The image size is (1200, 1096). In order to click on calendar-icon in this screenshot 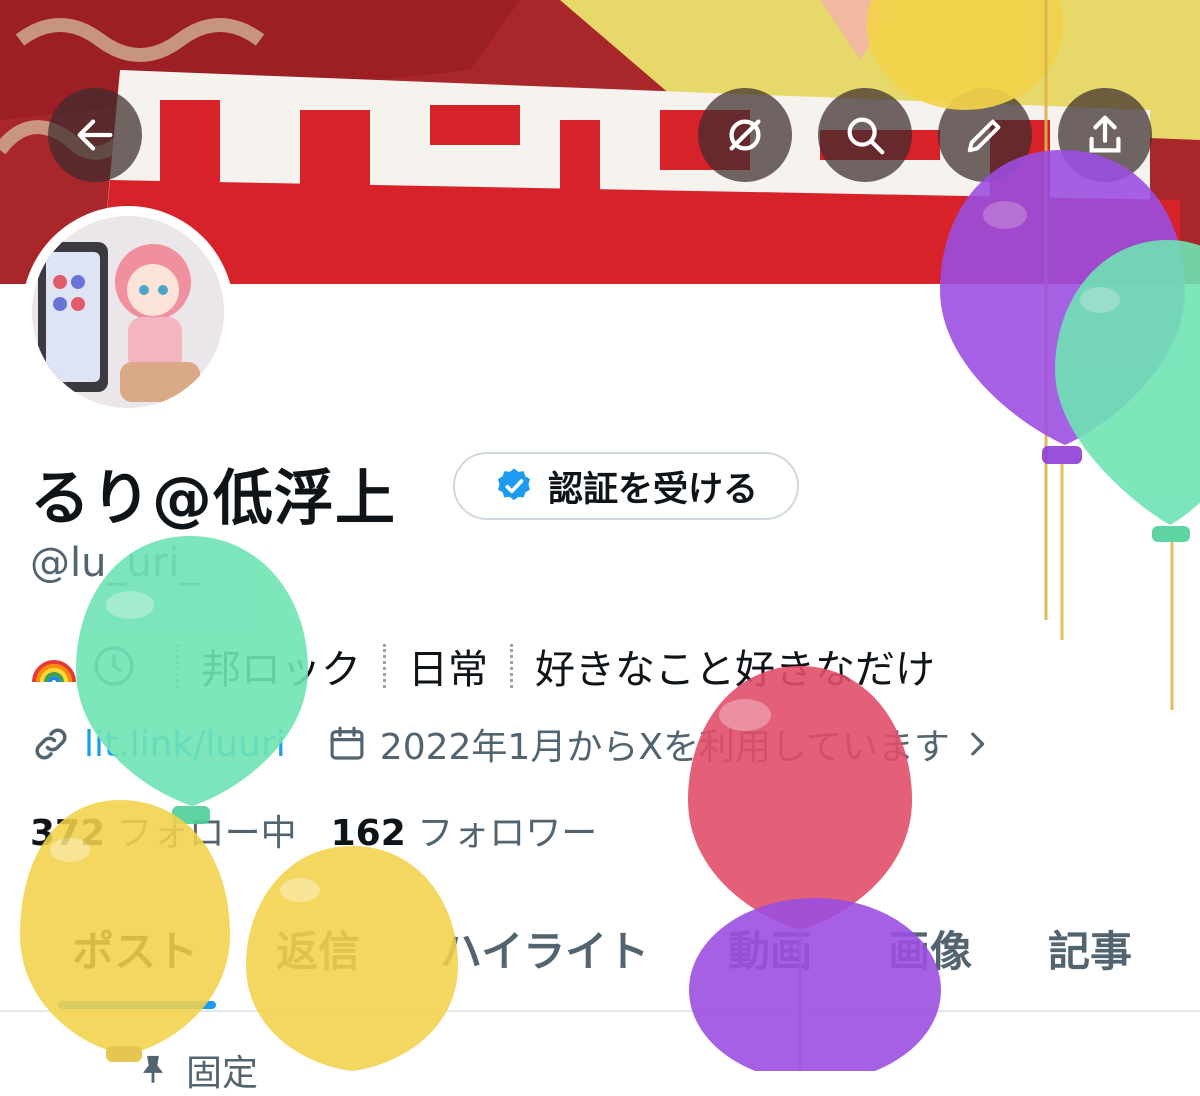, I will do `click(347, 743)`.